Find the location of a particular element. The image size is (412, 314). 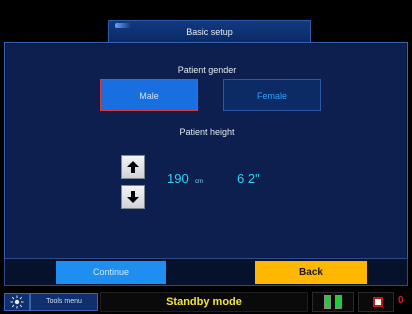

alarm-indicator is located at coordinates (376, 302).